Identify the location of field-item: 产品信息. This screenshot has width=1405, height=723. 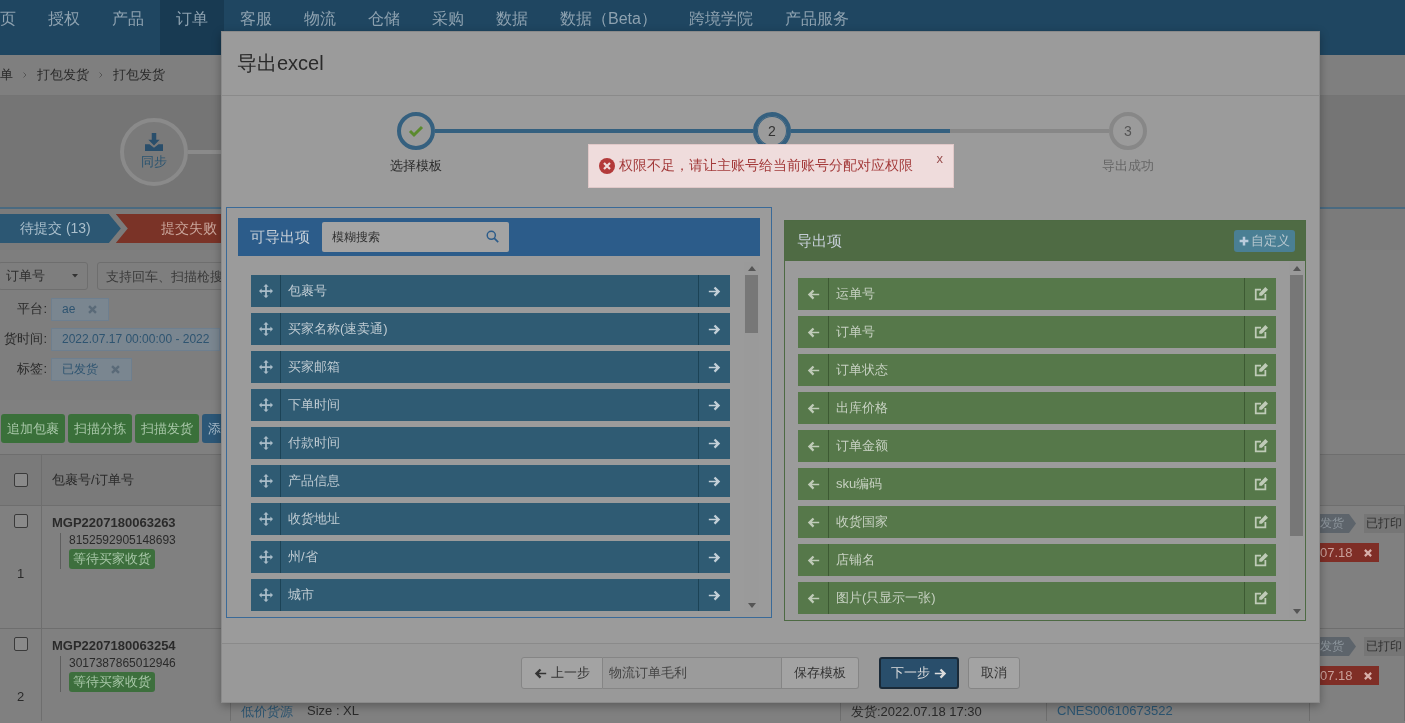
(490, 481).